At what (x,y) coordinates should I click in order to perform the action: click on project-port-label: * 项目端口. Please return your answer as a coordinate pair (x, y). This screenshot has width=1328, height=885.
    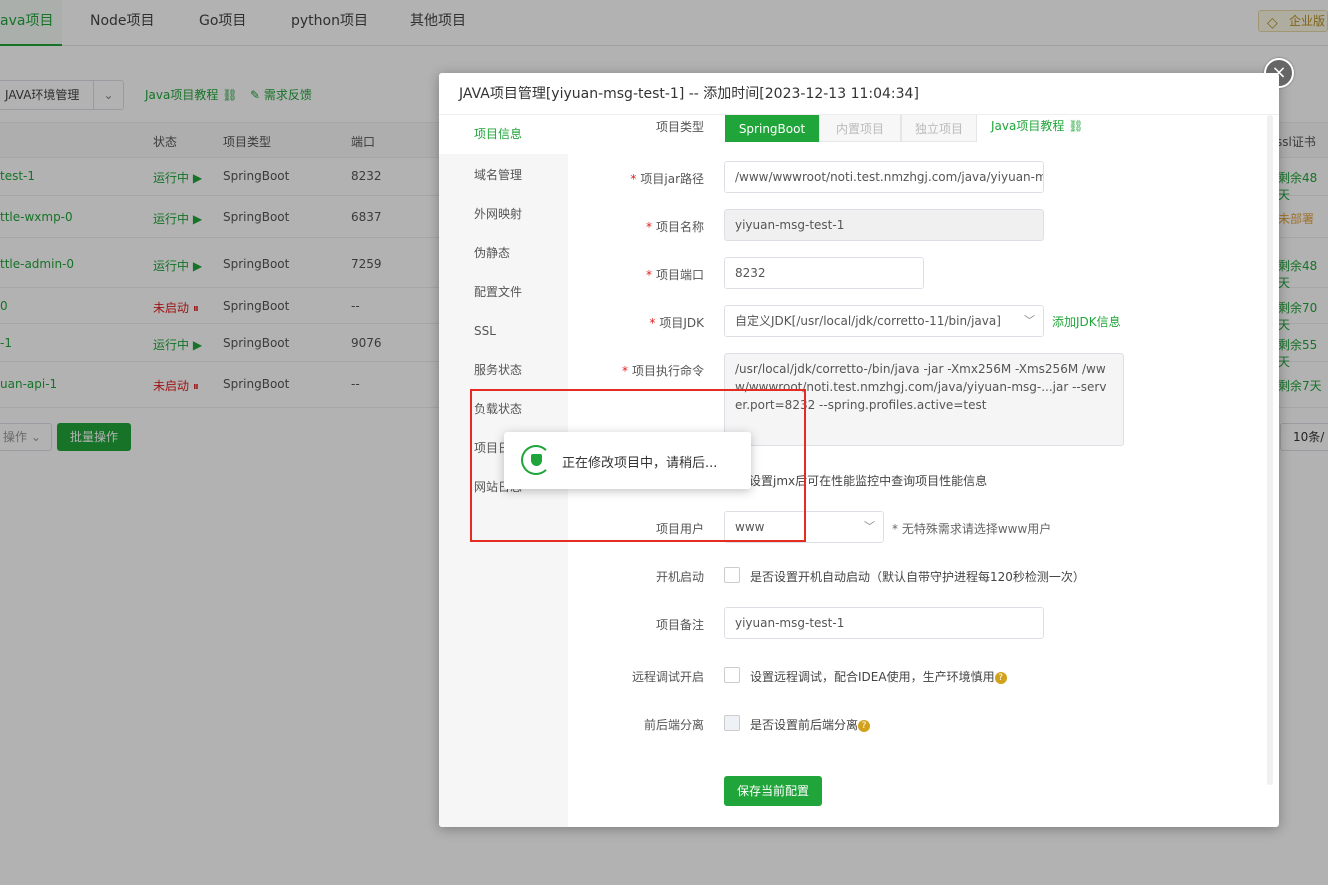
    Looking at the image, I should click on (674, 275).